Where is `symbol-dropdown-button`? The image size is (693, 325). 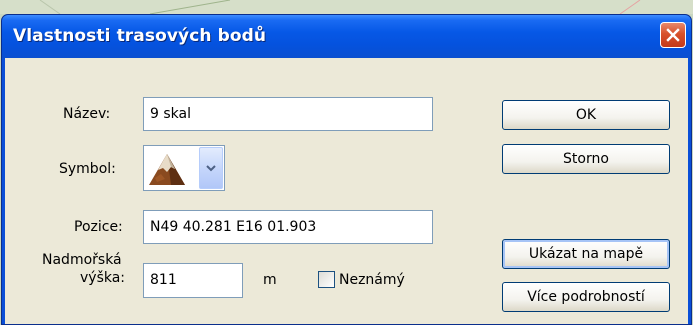 symbol-dropdown-button is located at coordinates (211, 168).